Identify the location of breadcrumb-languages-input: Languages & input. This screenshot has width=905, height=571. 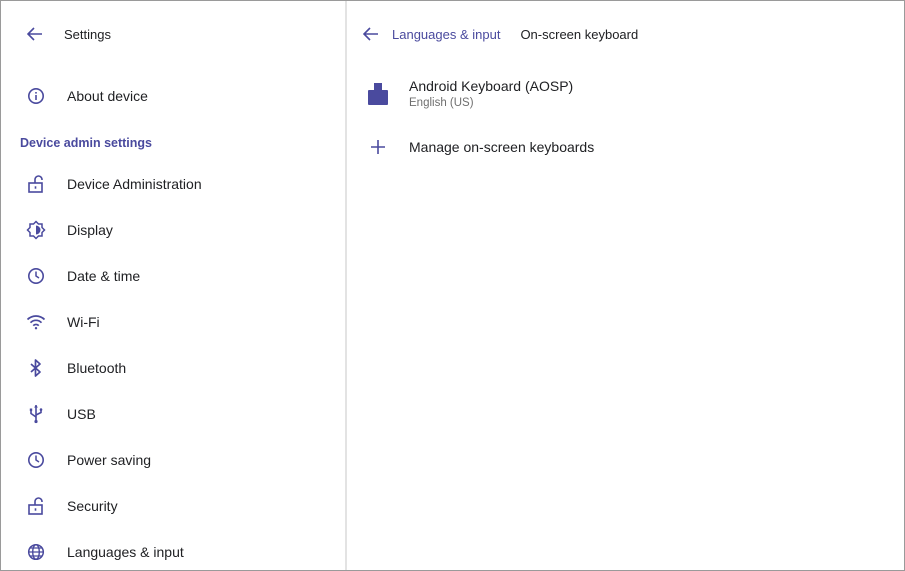
(446, 34).